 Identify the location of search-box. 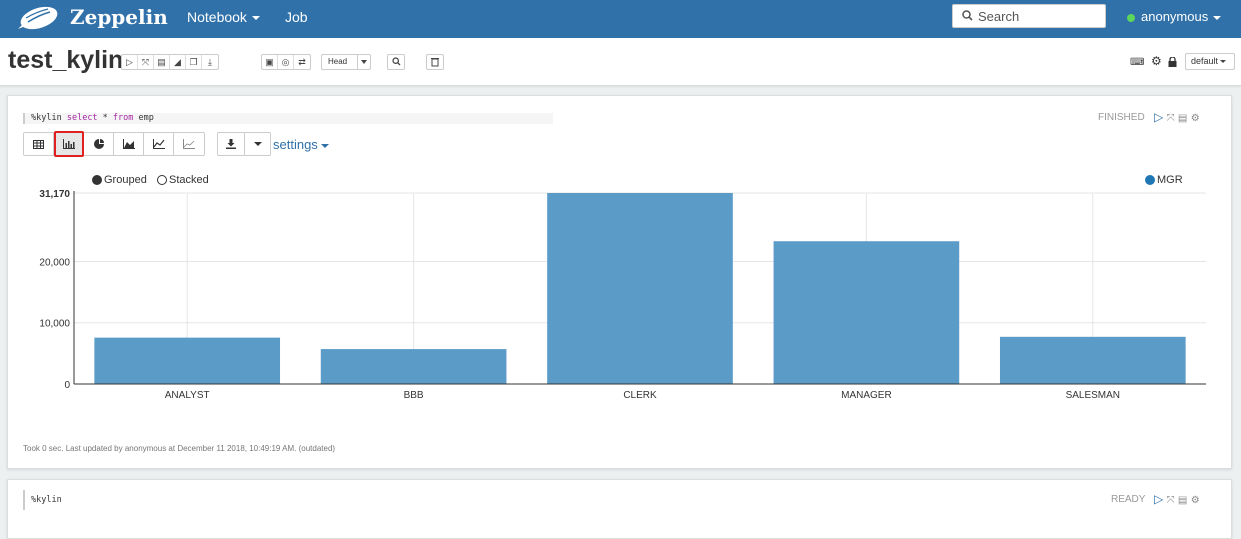
(1029, 16).